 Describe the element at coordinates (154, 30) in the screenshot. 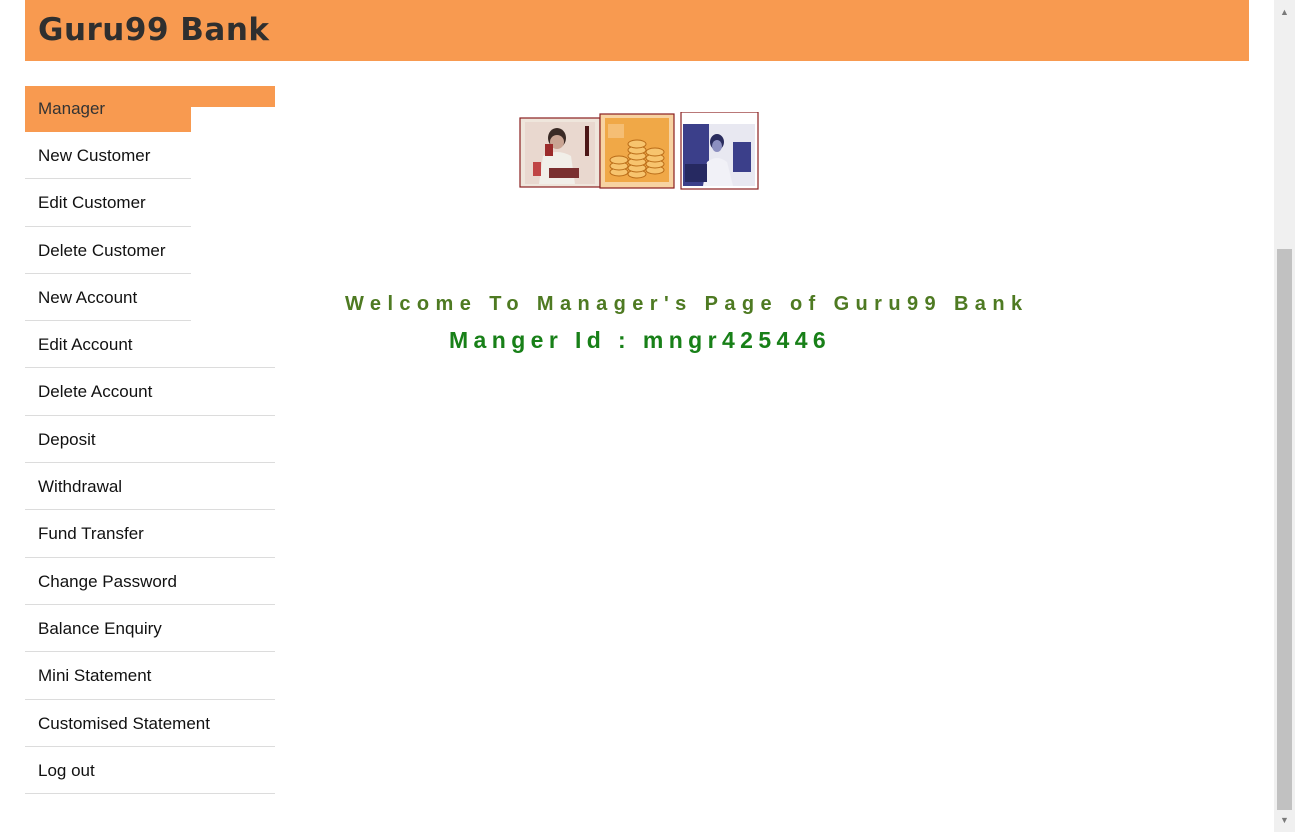

I see `brand-title: Guru99 Bank` at that location.